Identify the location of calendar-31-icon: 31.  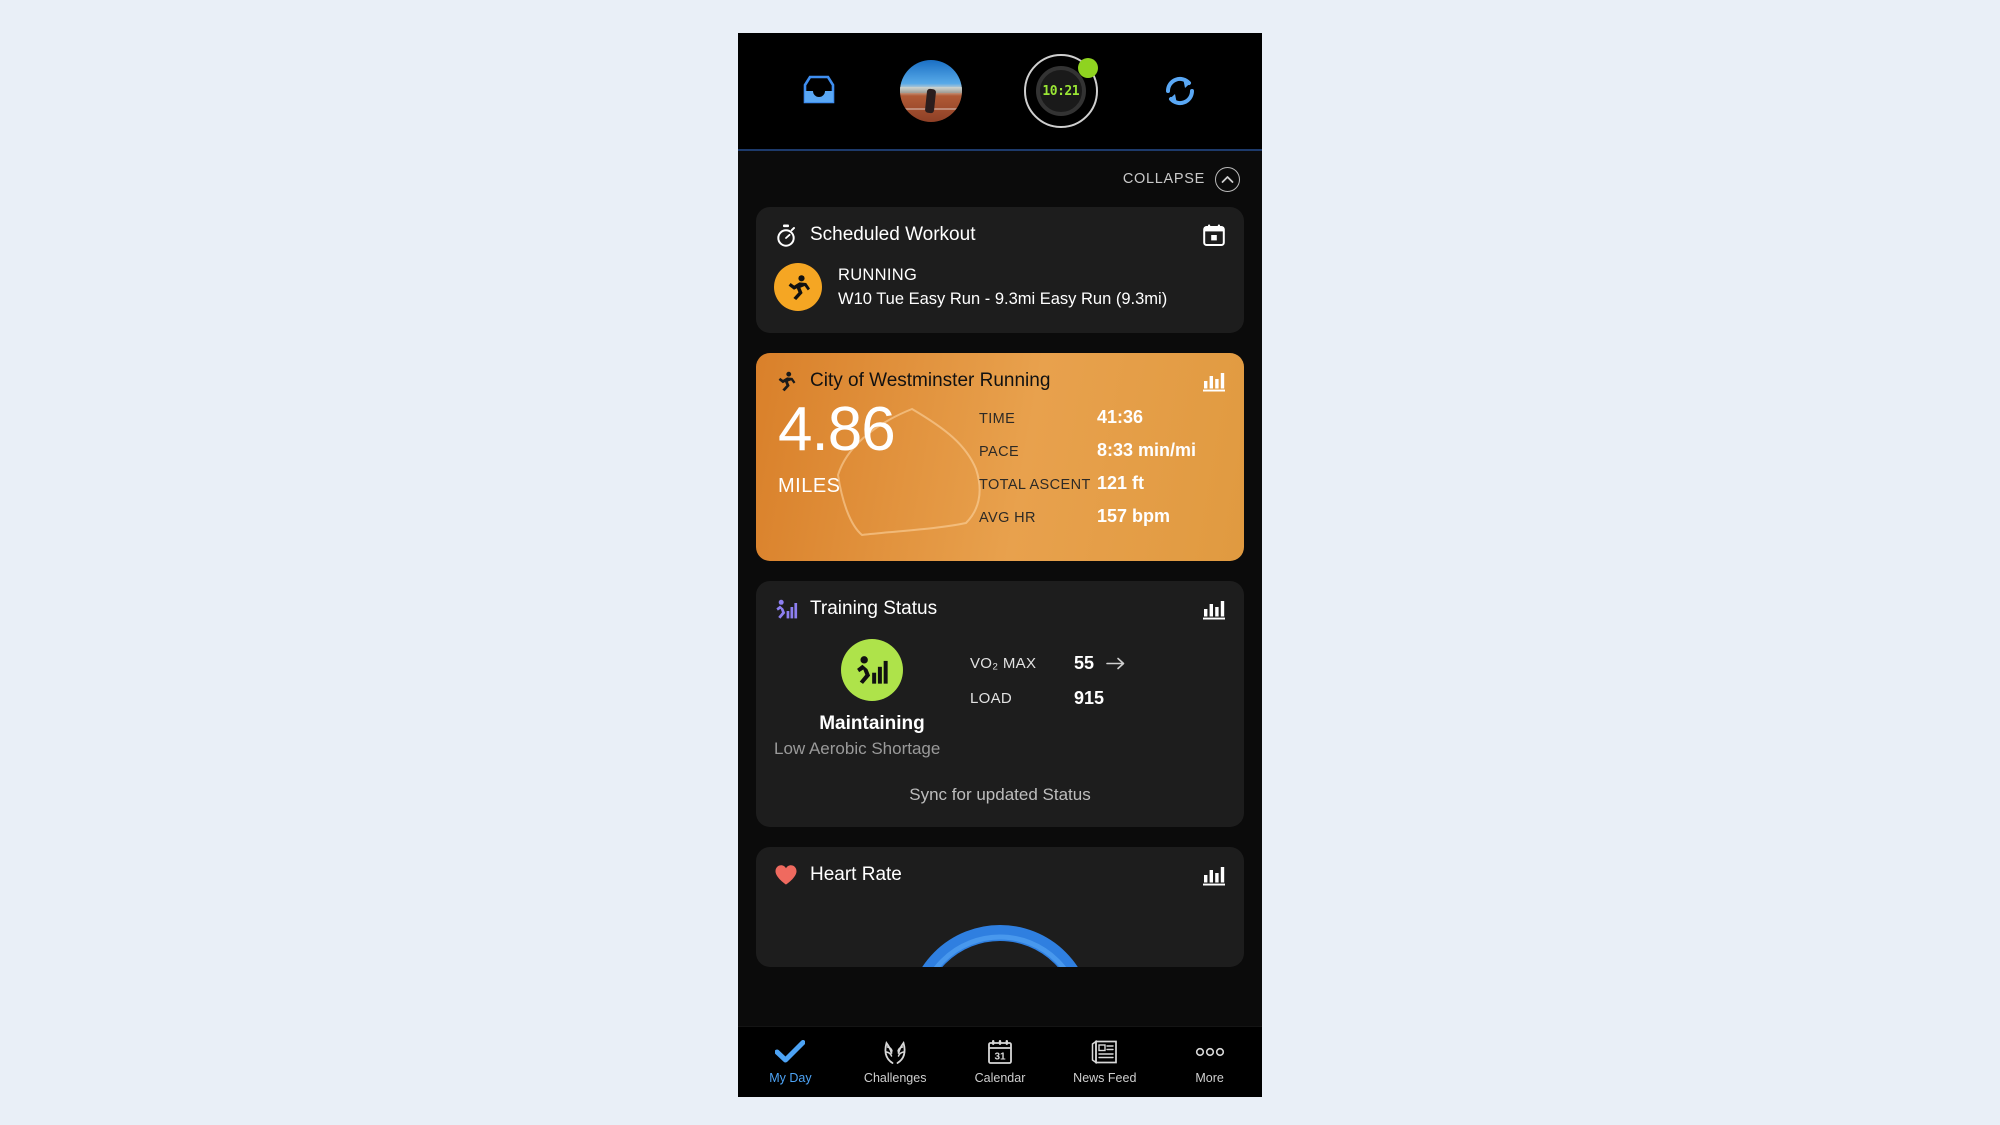
(1000, 1052).